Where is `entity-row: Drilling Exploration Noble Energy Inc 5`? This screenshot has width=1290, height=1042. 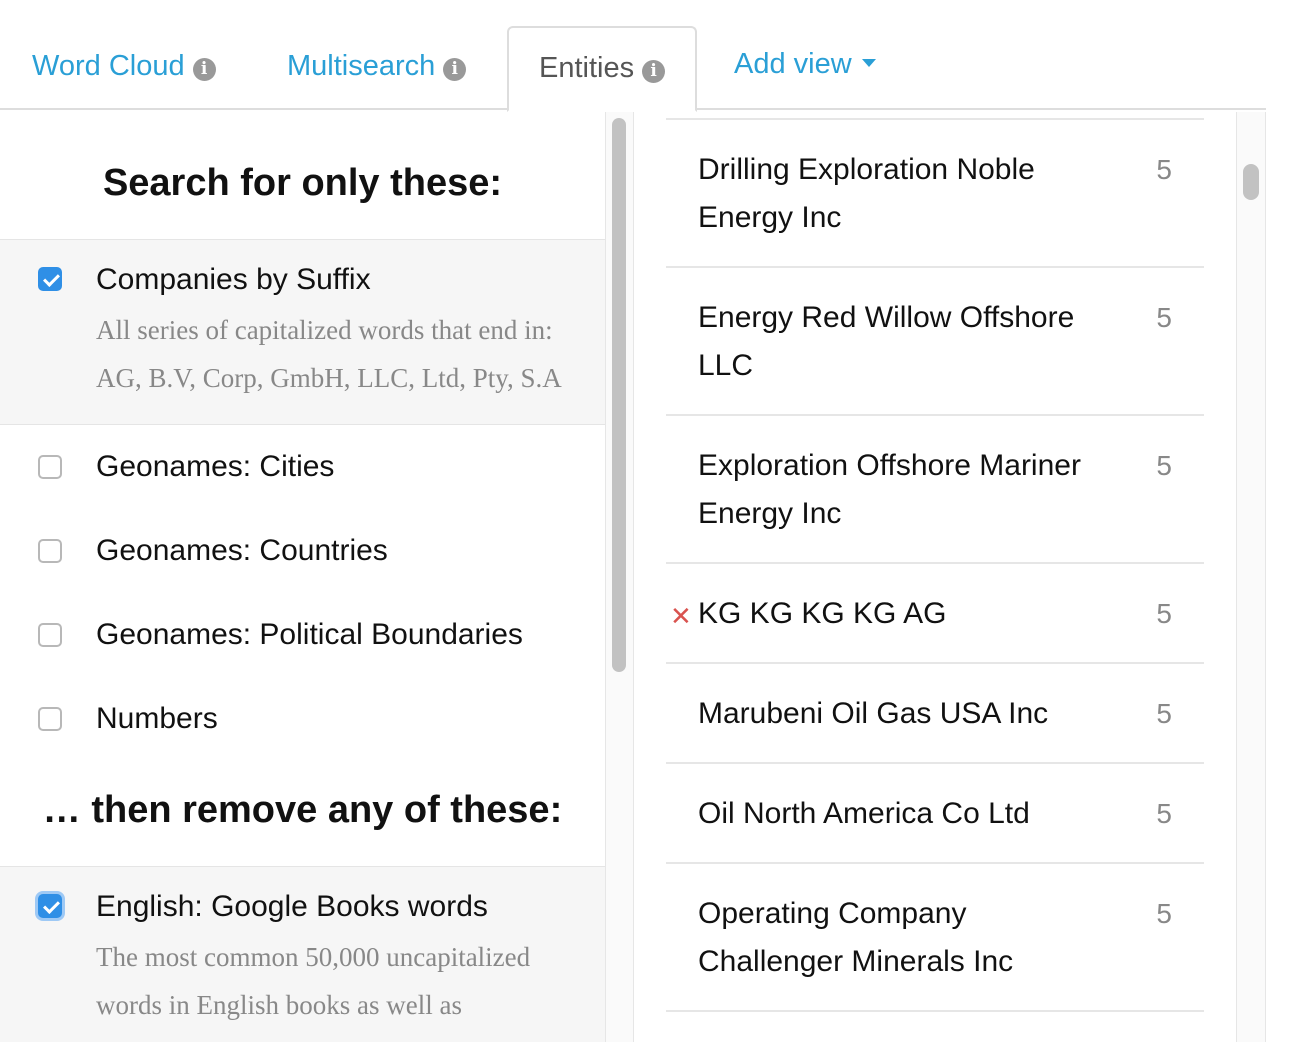 entity-row: Drilling Exploration Noble Energy Inc 5 is located at coordinates (935, 193).